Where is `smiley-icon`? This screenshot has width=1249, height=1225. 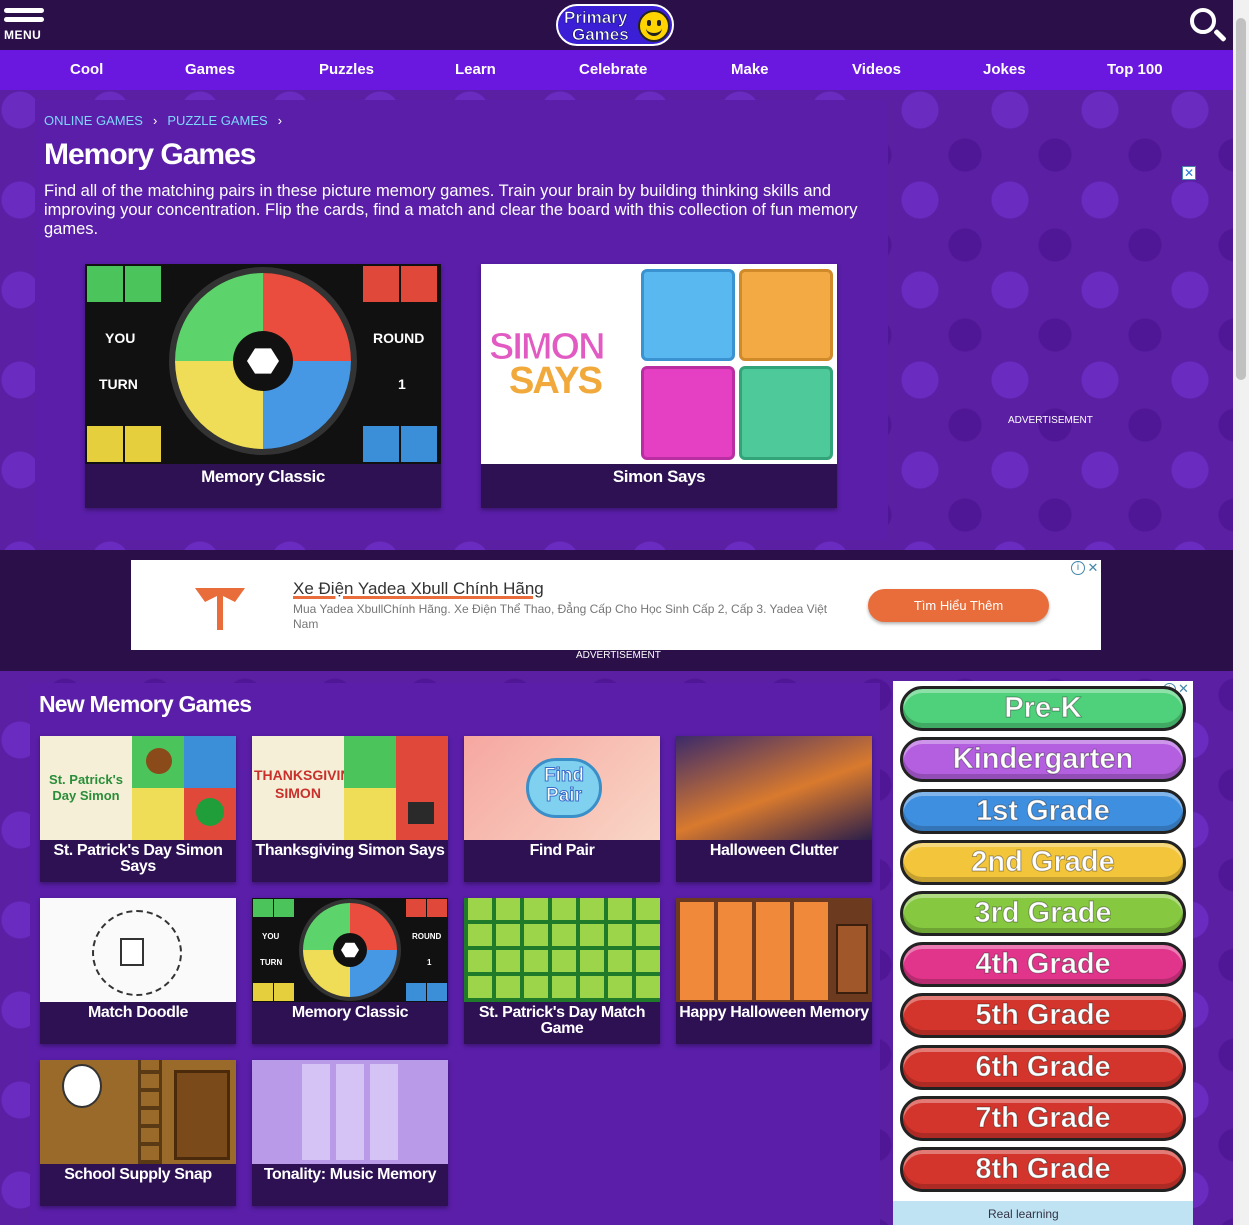 smiley-icon is located at coordinates (654, 26).